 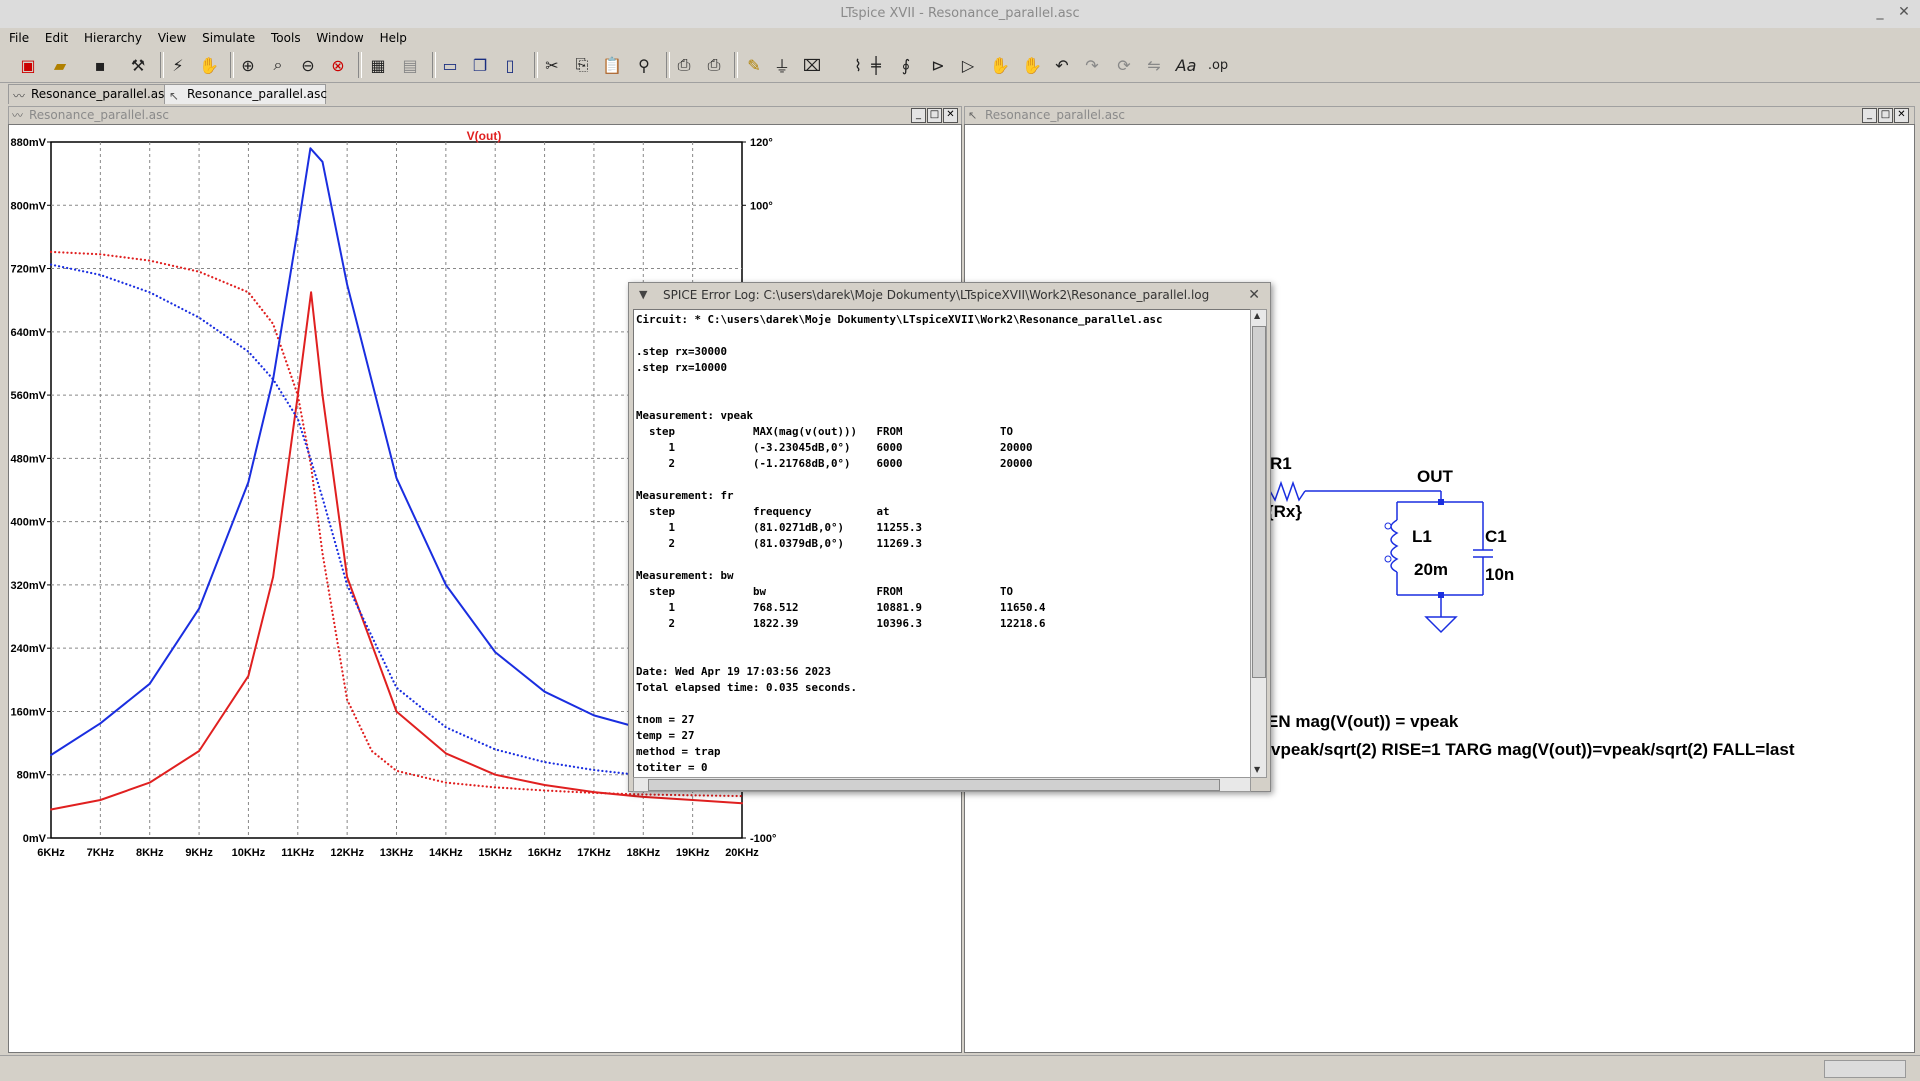 I want to click on print-preview-icon: ⎙, so click(x=684, y=65).